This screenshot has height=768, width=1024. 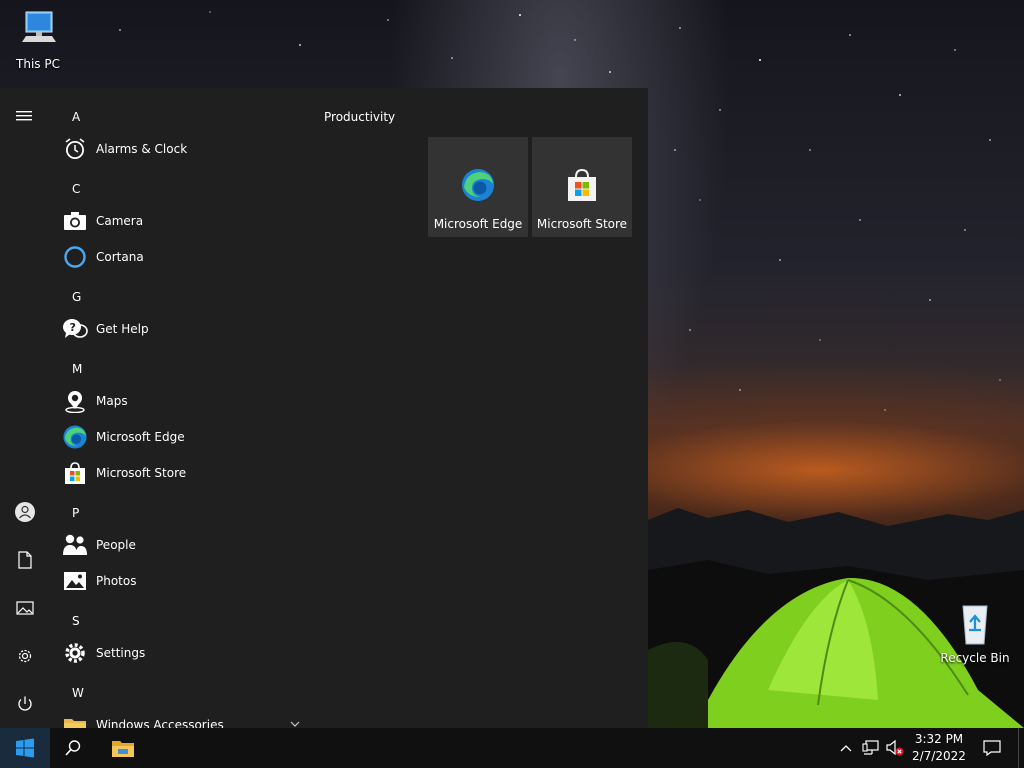 I want to click on windows-start-icon, so click(x=25, y=748).